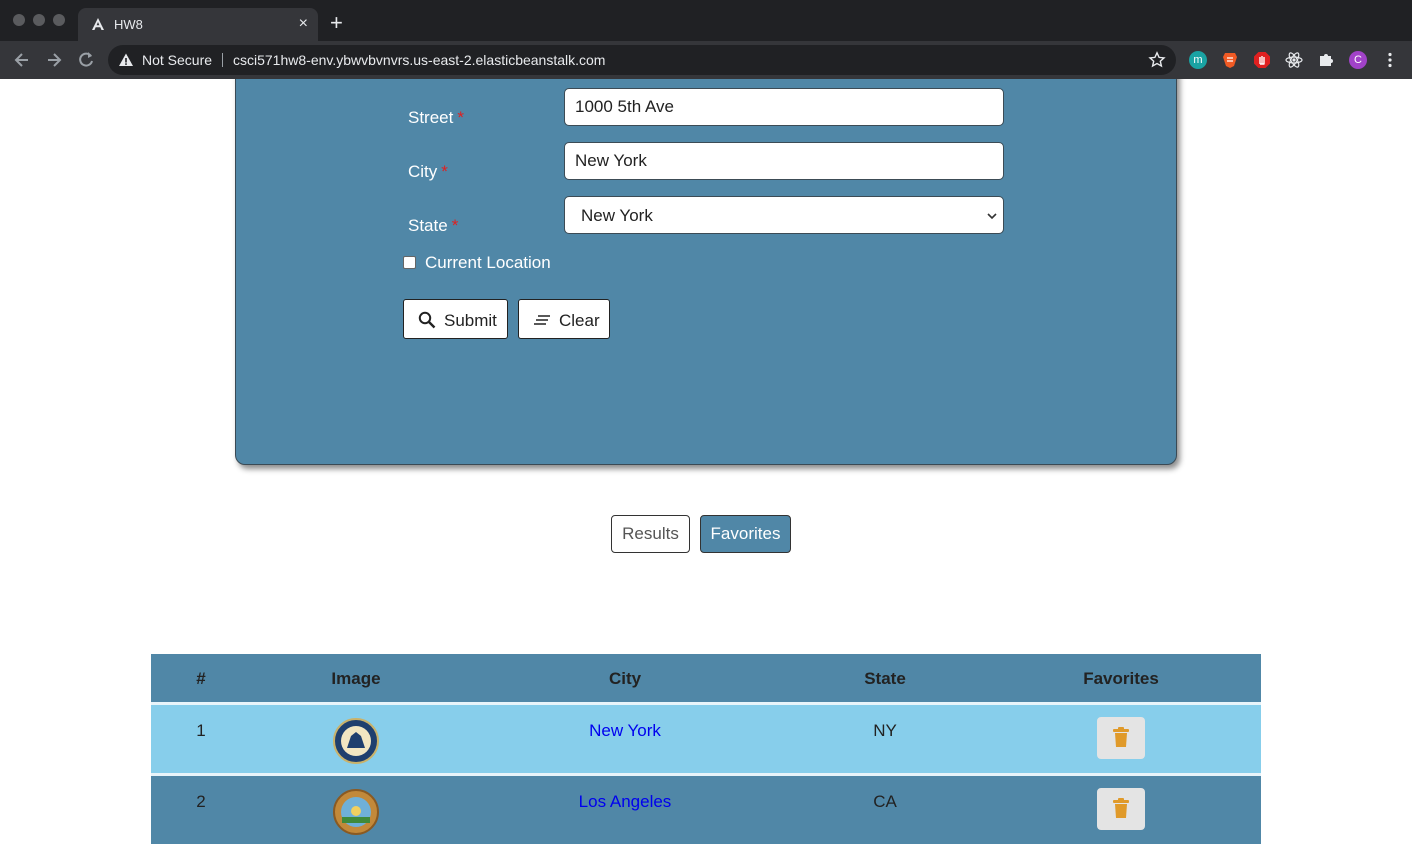 Image resolution: width=1412 pixels, height=859 pixels. What do you see at coordinates (201, 678) in the screenshot?
I see `header-index: #` at bounding box center [201, 678].